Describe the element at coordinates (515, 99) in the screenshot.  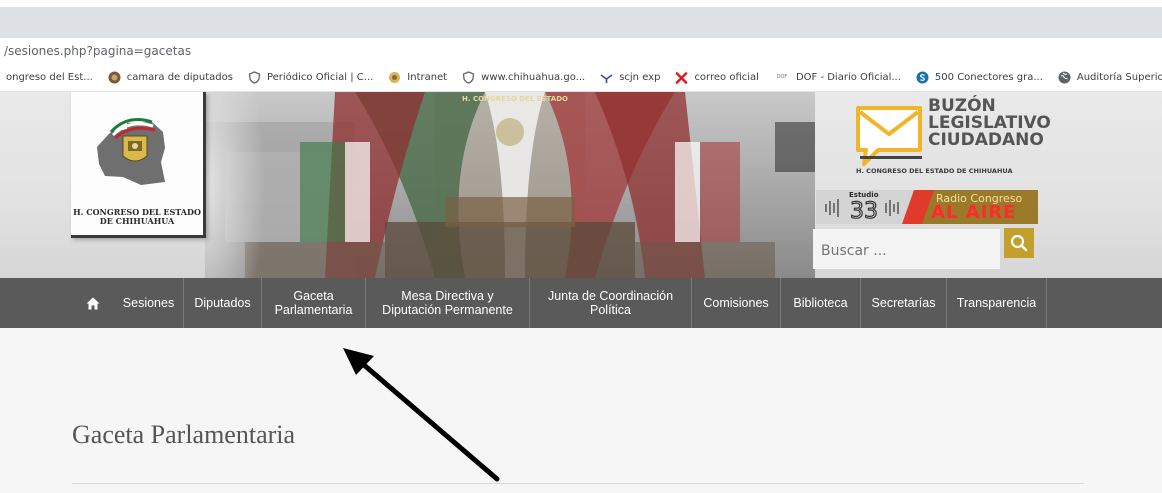
I see `hall-banner-text: H. CONGRESO DEL ESTADO` at that location.